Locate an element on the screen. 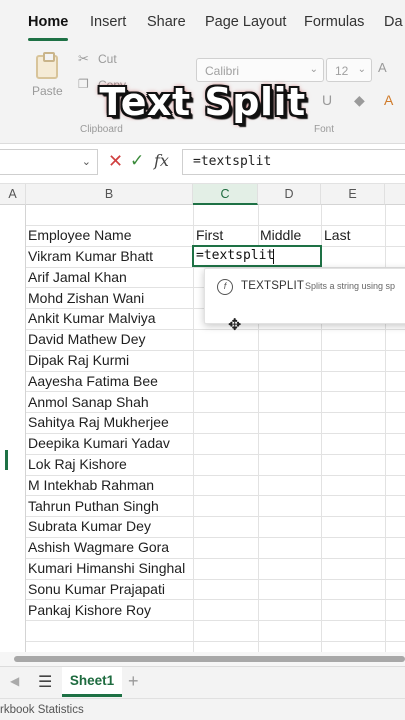 The image size is (405, 720). tab-home: Home is located at coordinates (48, 22).